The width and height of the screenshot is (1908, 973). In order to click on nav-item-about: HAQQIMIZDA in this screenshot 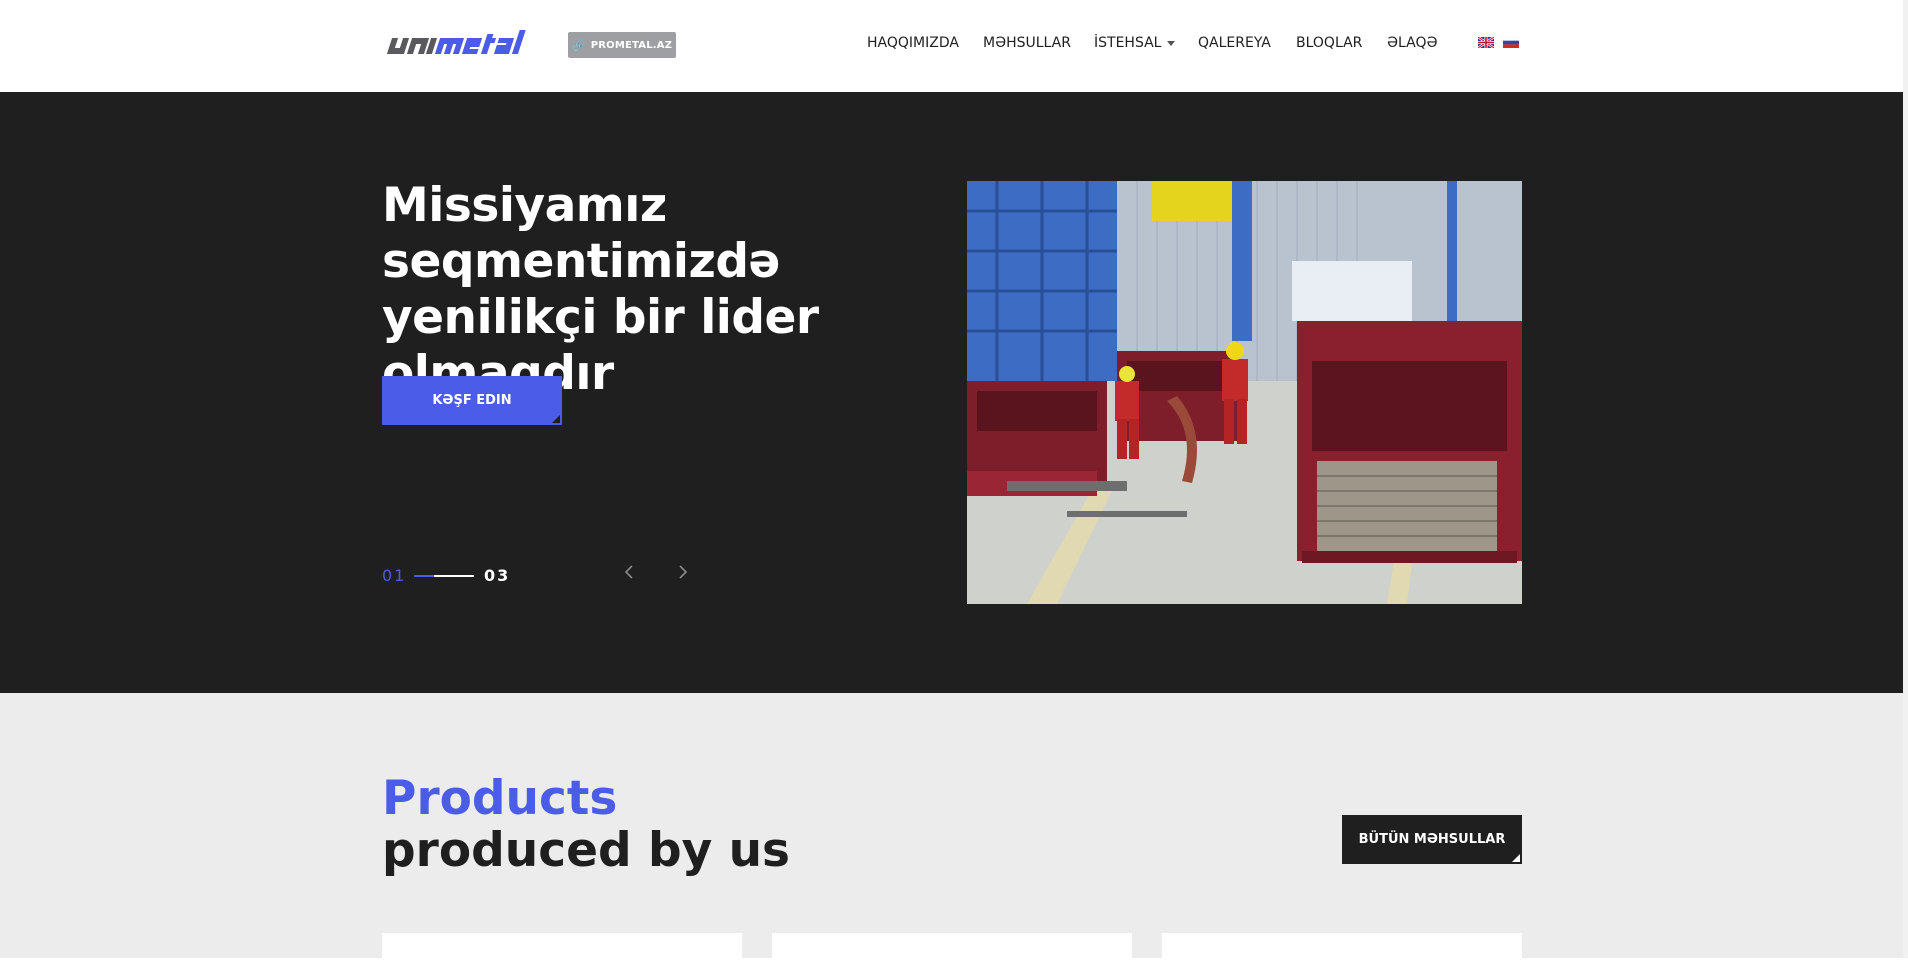, I will do `click(913, 43)`.